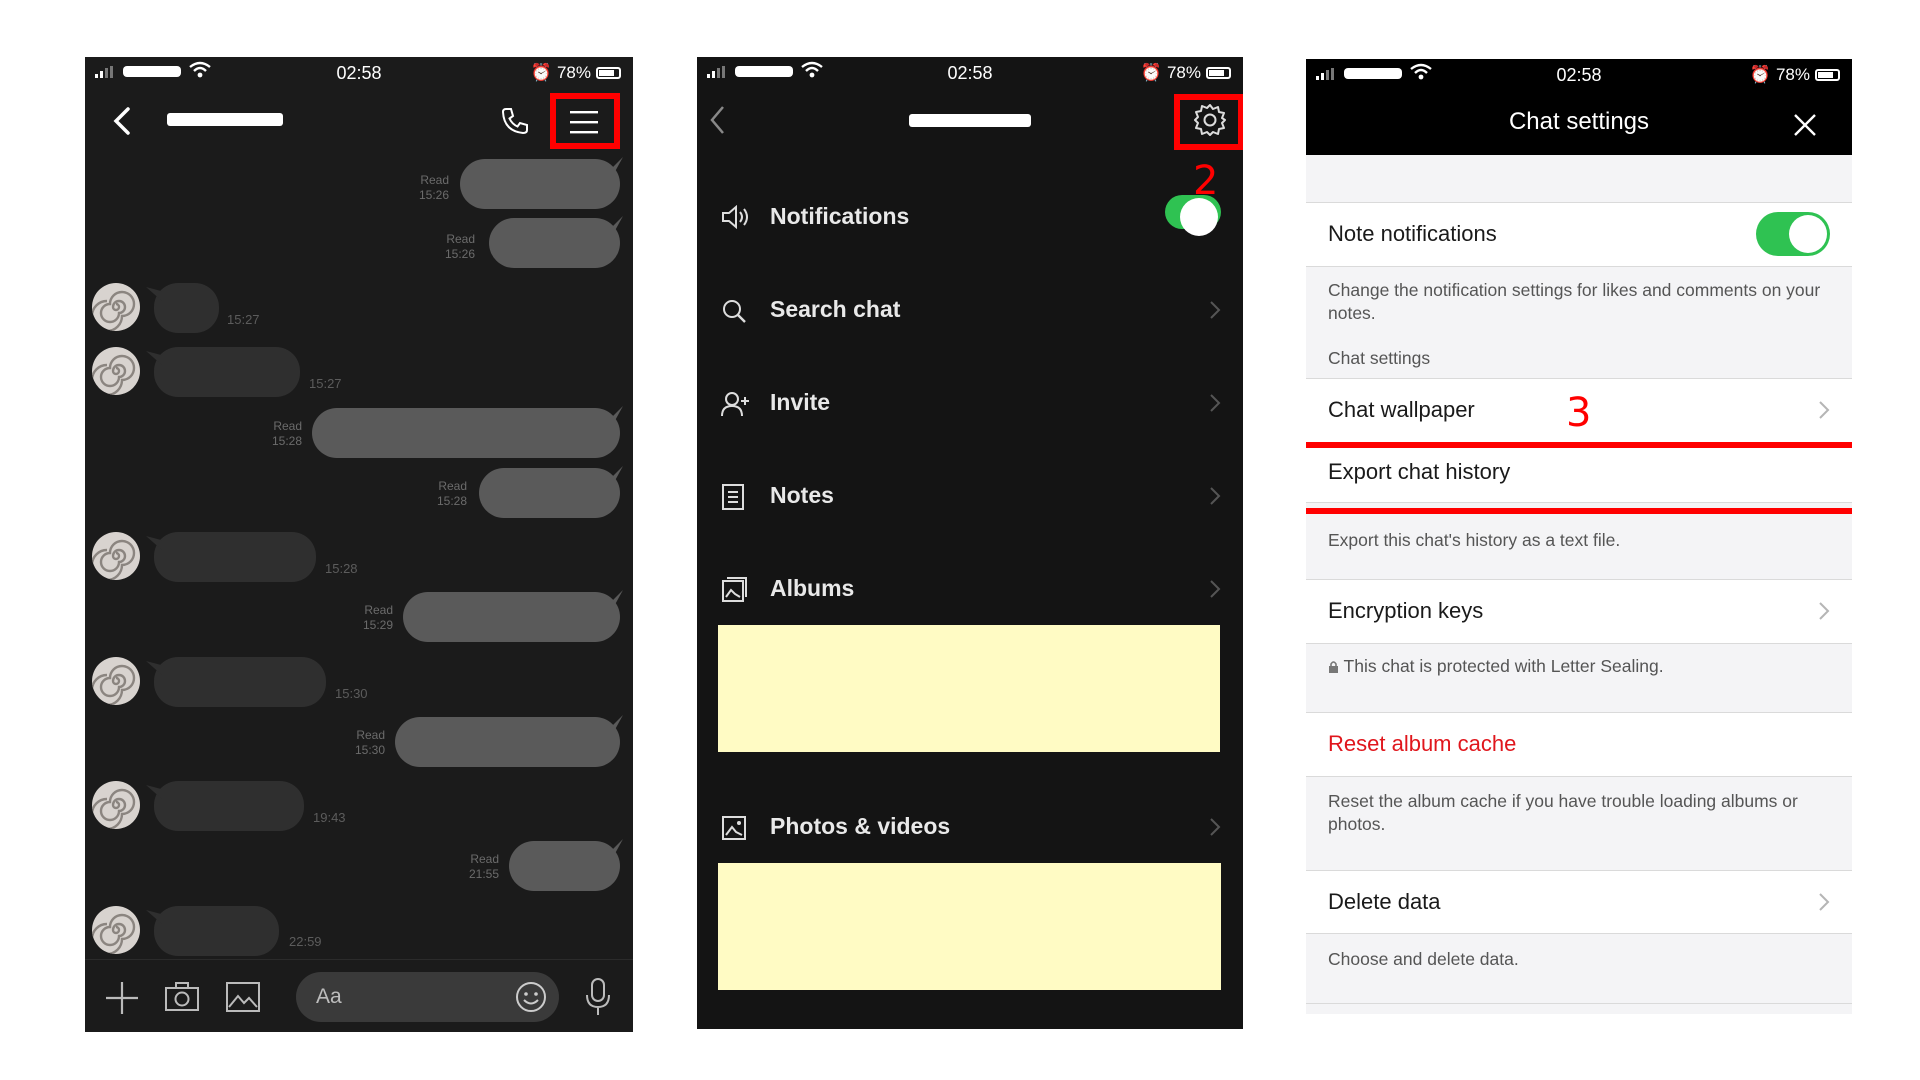 The image size is (1920, 1080). I want to click on phone-icon, so click(515, 121).